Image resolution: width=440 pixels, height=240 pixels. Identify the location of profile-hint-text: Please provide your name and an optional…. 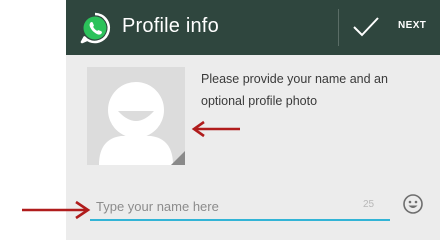
(294, 90).